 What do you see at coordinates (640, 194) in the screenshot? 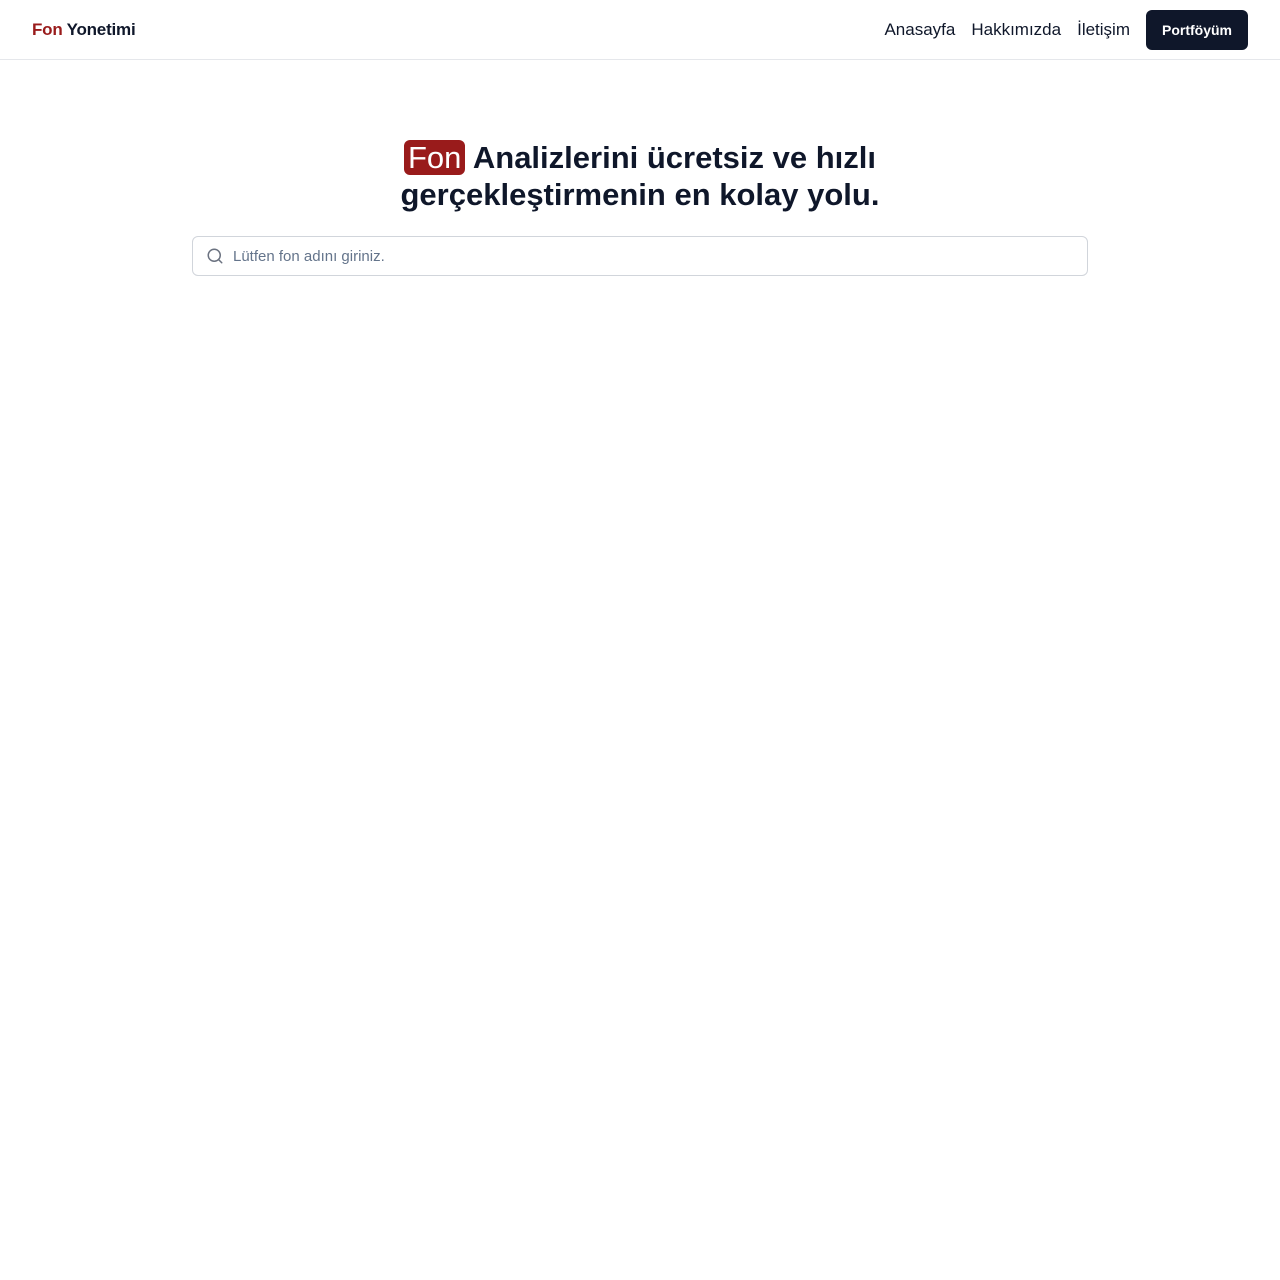
I see `hero-title-line2: gerçekleştirmenin en kolay yolu.` at bounding box center [640, 194].